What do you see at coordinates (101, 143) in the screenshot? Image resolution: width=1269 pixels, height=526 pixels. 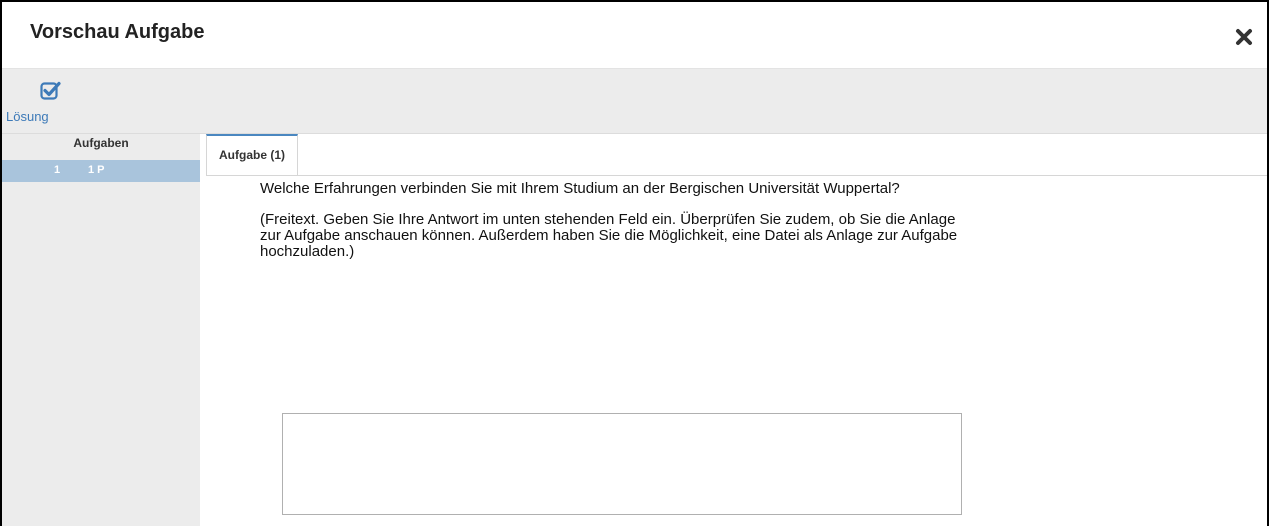 I see `sidebar-header: Aufgaben` at bounding box center [101, 143].